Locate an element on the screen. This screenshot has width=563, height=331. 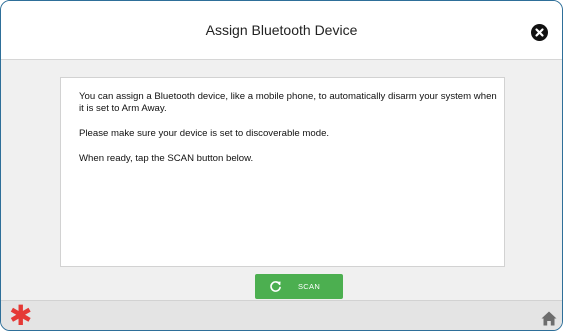
home-icon is located at coordinates (549, 320).